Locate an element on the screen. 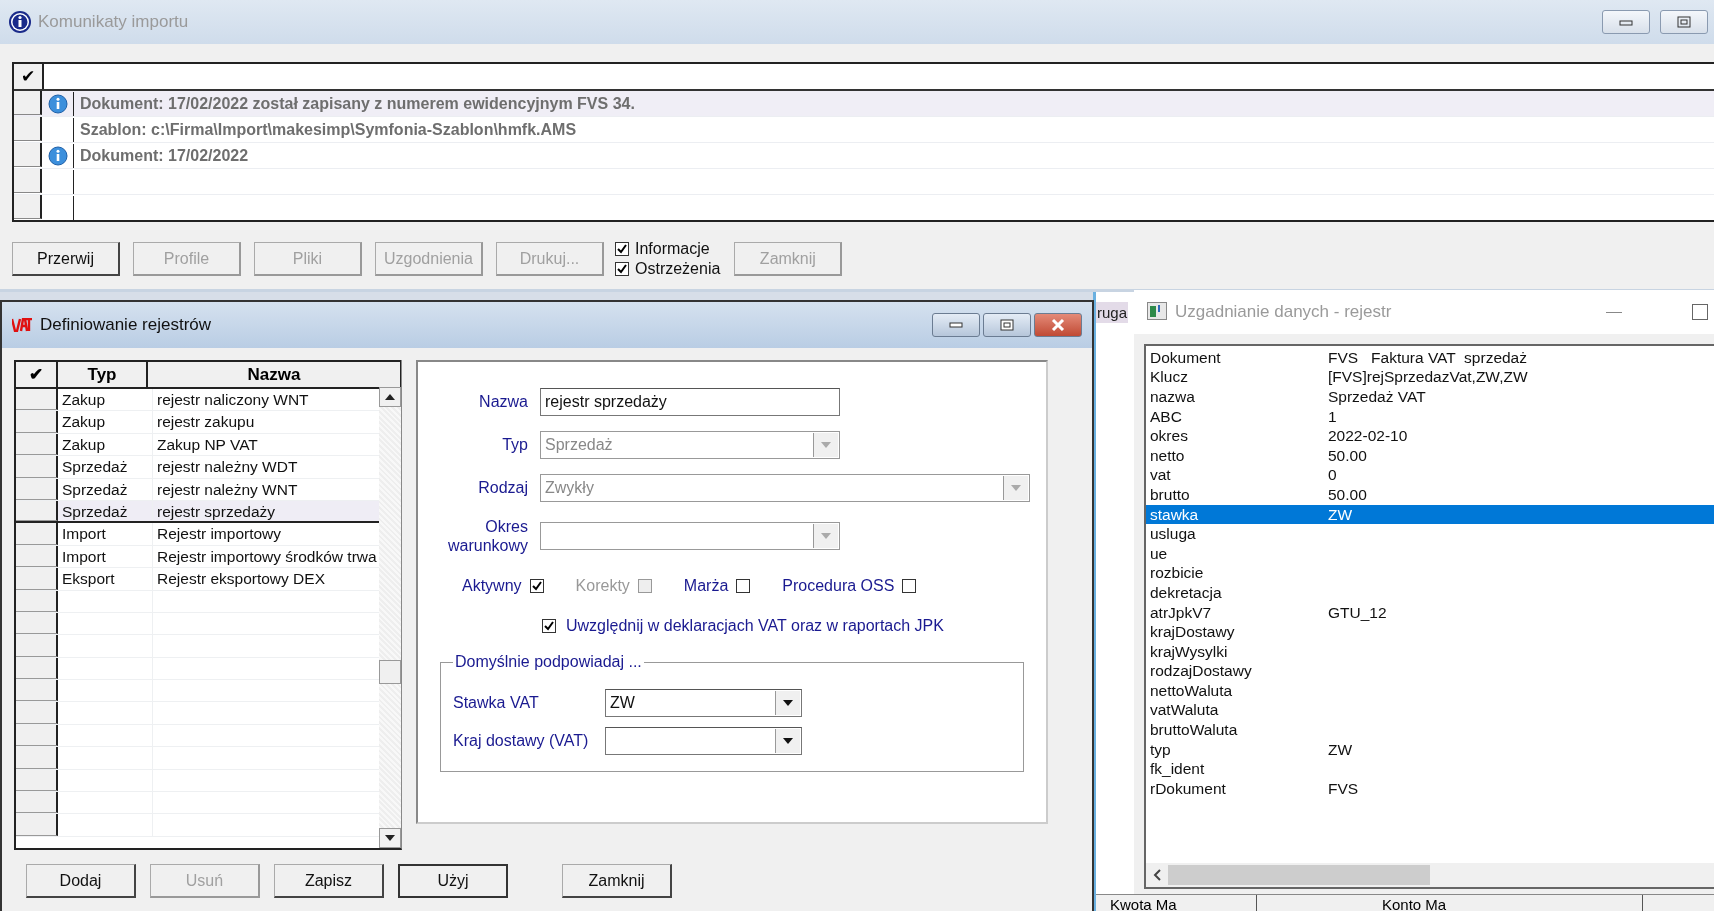 The height and width of the screenshot is (911, 1714). minimize-icon is located at coordinates (1614, 312).